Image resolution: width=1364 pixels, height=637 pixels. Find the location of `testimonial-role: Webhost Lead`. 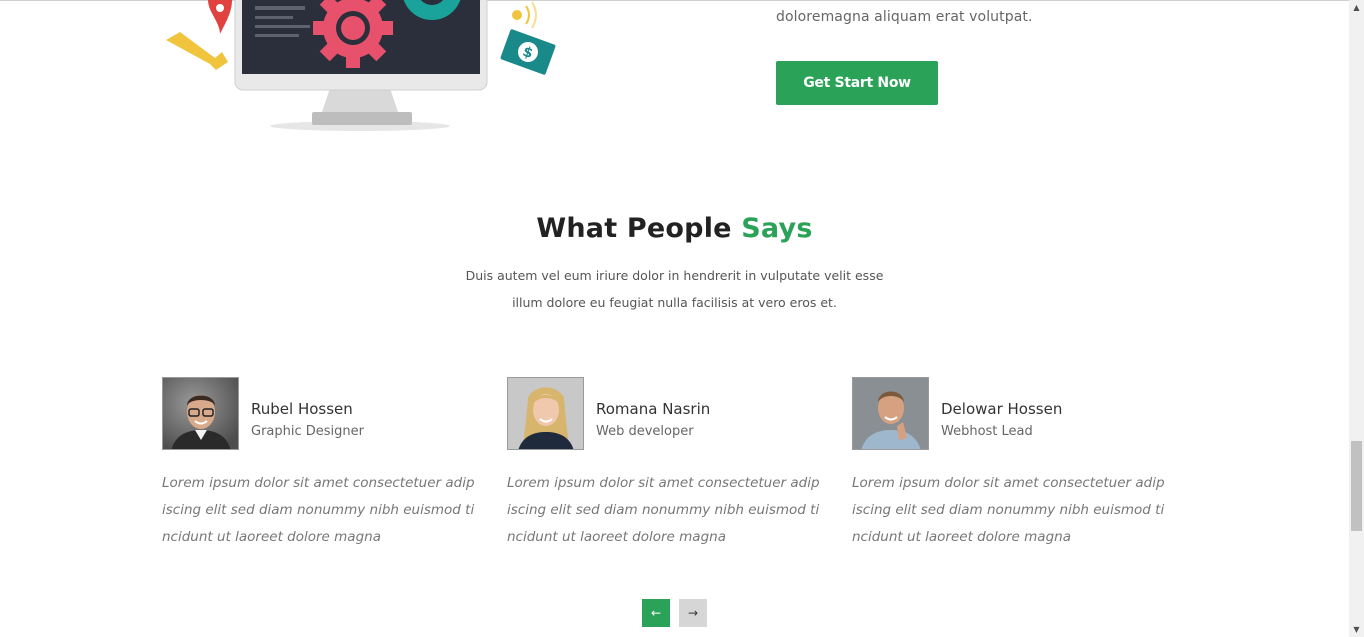

testimonial-role: Webhost Lead is located at coordinates (987, 431).